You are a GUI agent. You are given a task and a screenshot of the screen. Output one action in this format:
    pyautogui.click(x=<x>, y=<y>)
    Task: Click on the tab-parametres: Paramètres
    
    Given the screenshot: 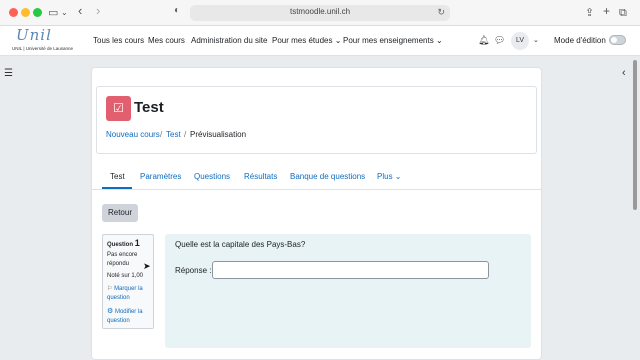 What is the action you would take?
    pyautogui.click(x=160, y=176)
    